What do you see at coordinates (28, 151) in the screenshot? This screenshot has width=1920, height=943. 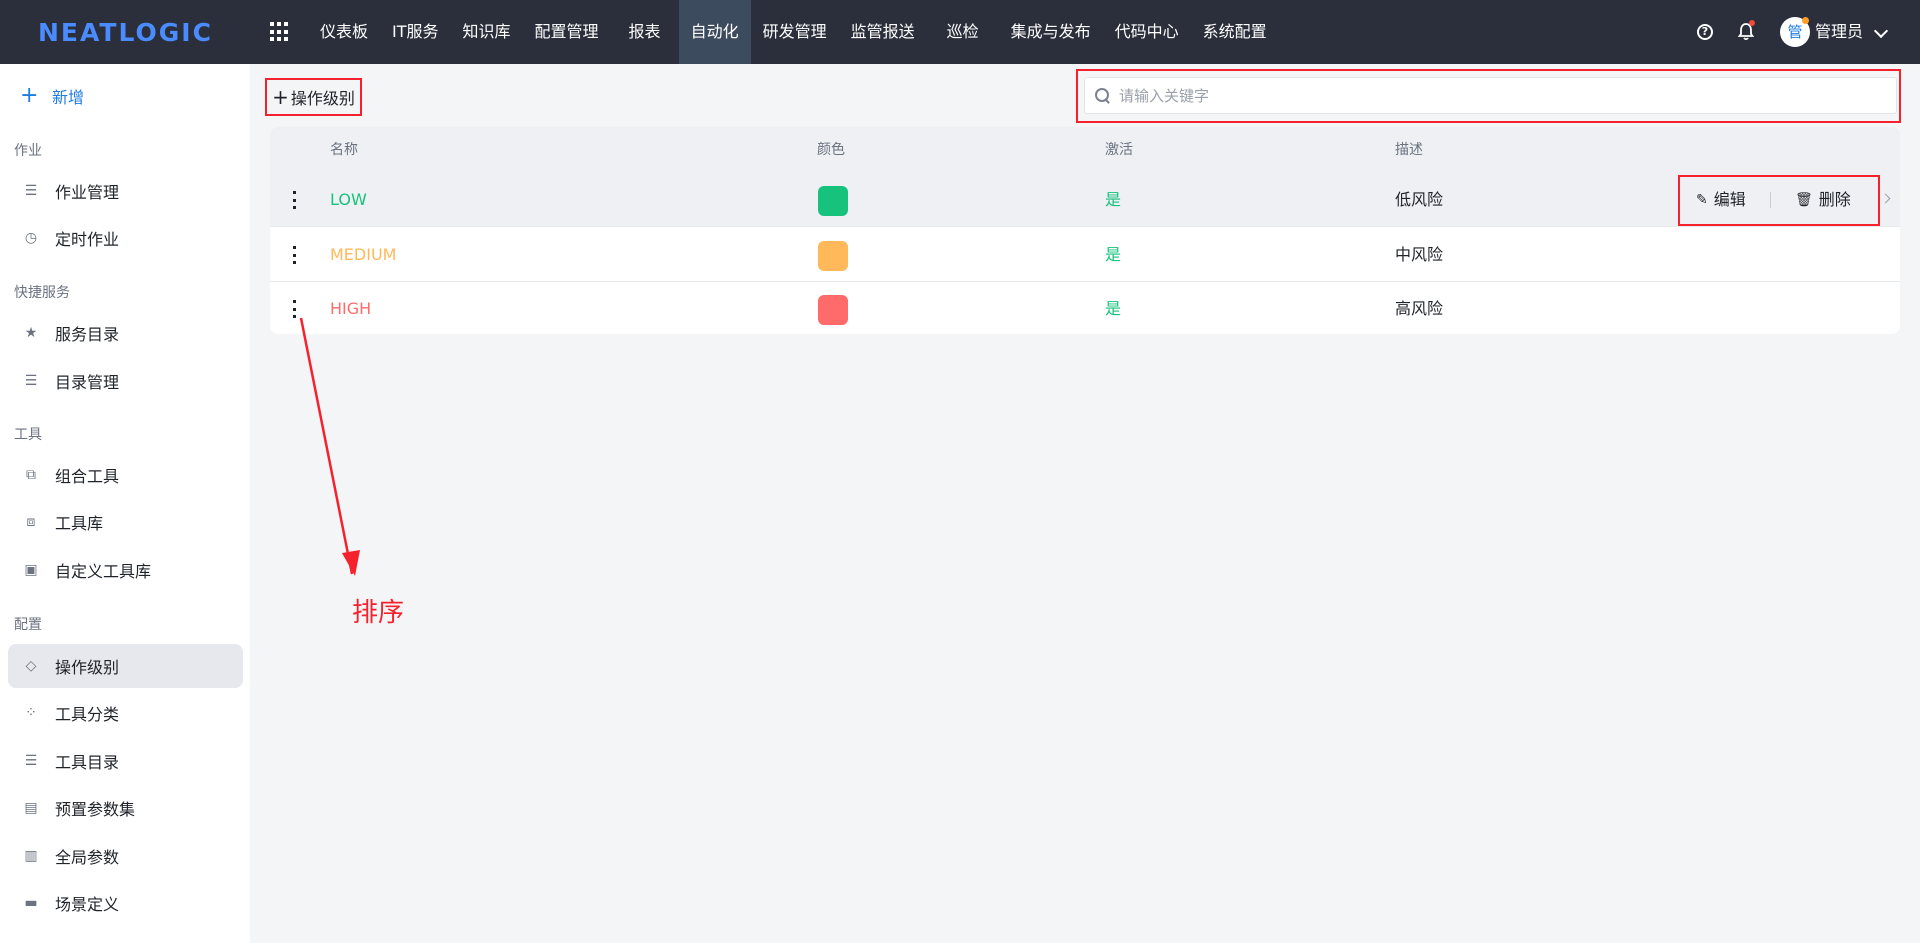 I see `sidebar-group-job: 作业` at bounding box center [28, 151].